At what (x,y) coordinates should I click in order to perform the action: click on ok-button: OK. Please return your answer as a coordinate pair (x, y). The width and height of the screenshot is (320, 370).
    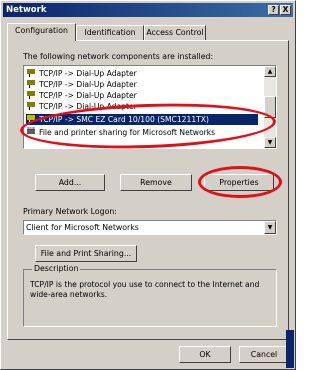
    Looking at the image, I should click on (205, 354).